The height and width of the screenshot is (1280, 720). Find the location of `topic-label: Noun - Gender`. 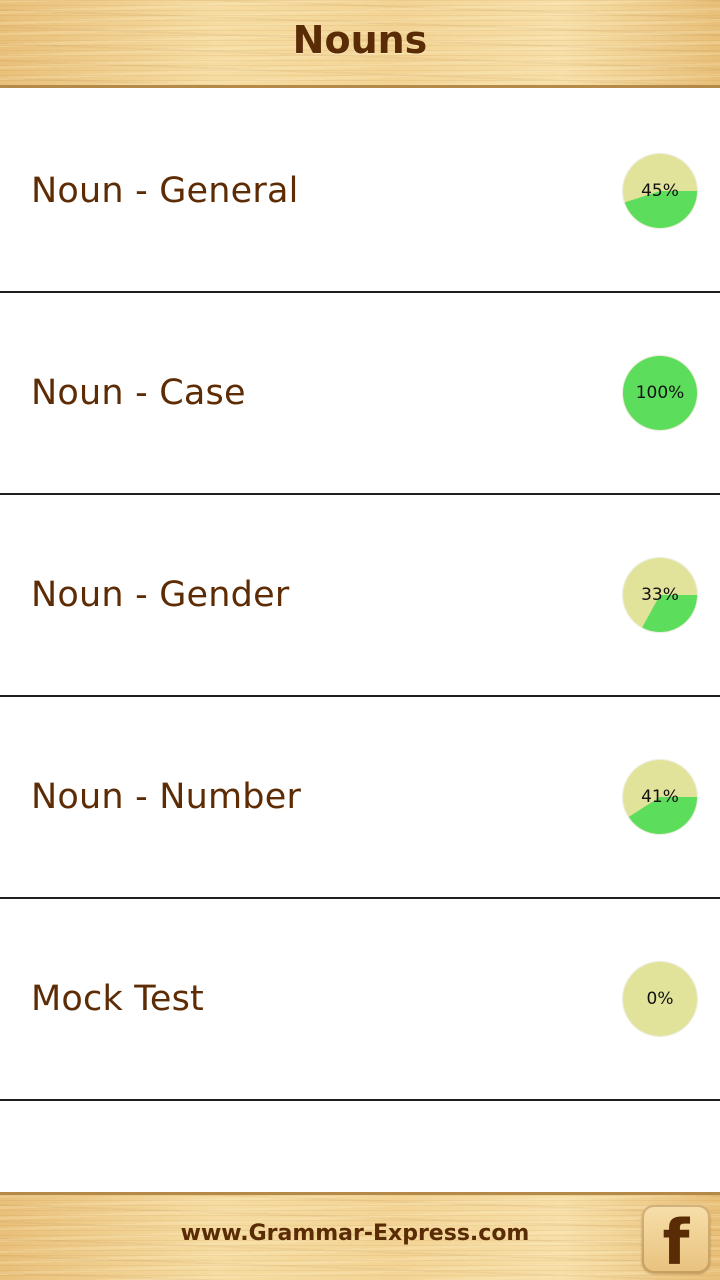

topic-label: Noun - Gender is located at coordinates (160, 595).